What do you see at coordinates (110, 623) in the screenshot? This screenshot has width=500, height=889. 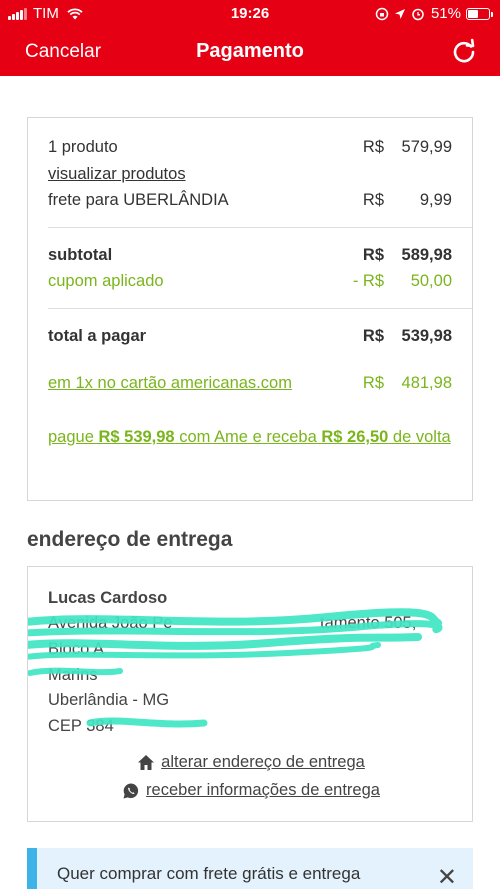 I see `address-line-1: Avenida João Pe` at bounding box center [110, 623].